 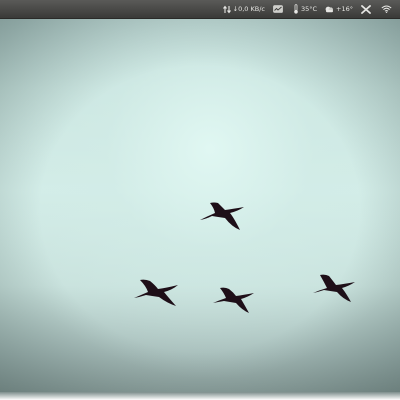 I want to click on temperature-indicator: 35°C, so click(x=305, y=9).